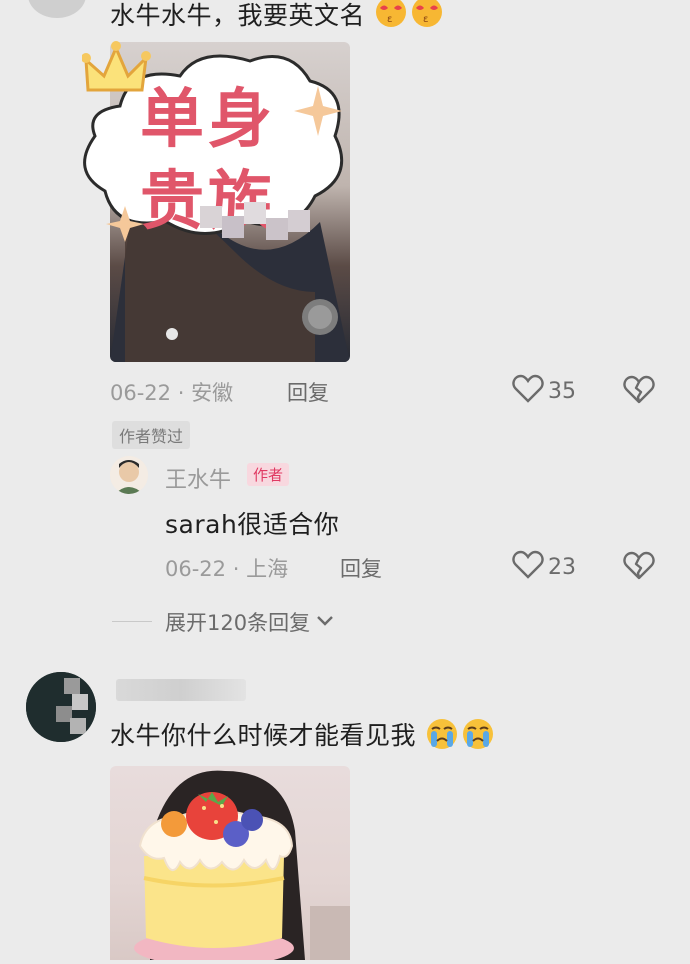  Describe the element at coordinates (129, 475) in the screenshot. I see `author-avatar` at that location.